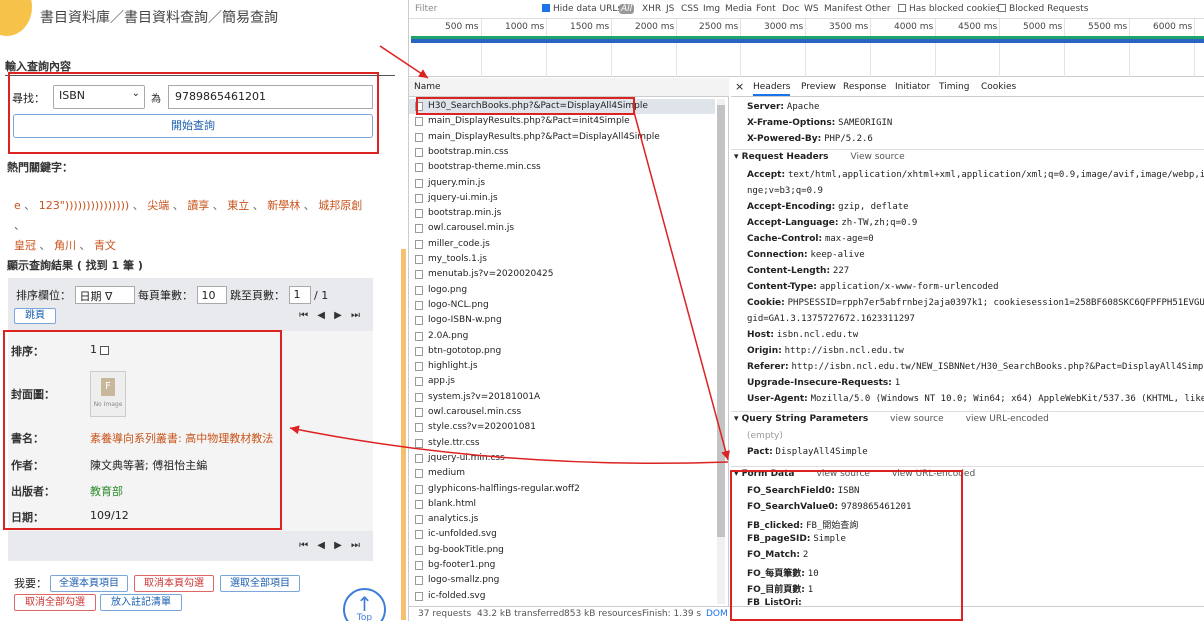 The image size is (1204, 621). I want to click on sort-value: 日期 ∇, so click(96, 296).